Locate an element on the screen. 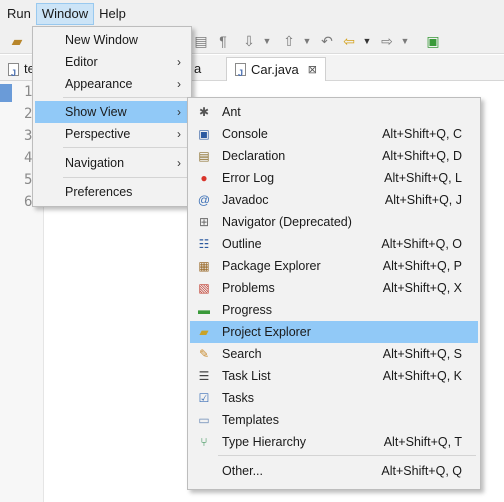 The width and height of the screenshot is (504, 502). shortcut-label: Alt+Shift+Q, P is located at coordinates (422, 266).